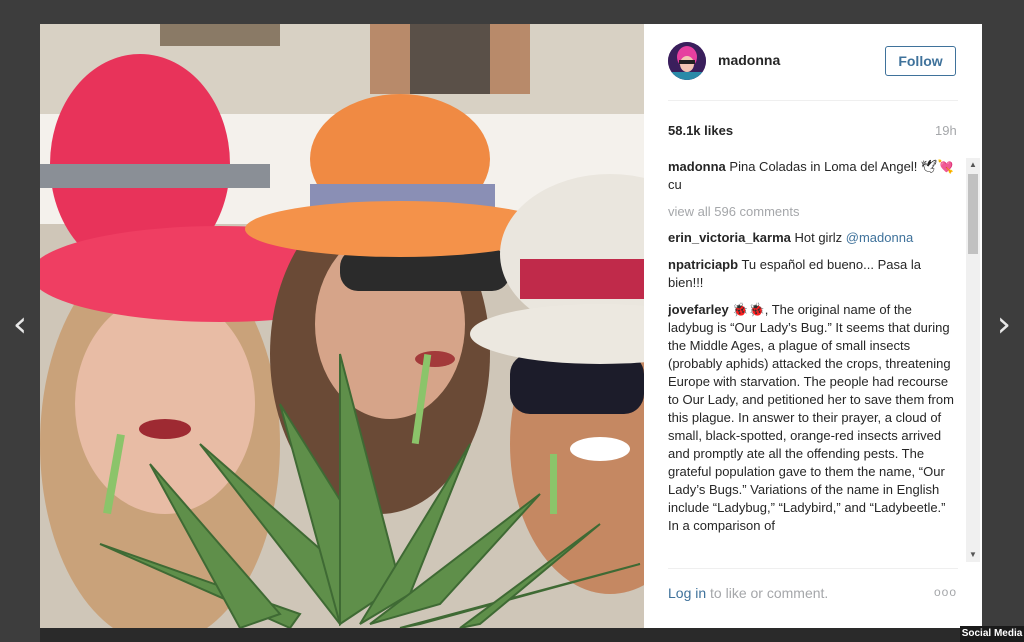 This screenshot has width=1024, height=642. What do you see at coordinates (973, 214) in the screenshot?
I see `scroll-thumb` at bounding box center [973, 214].